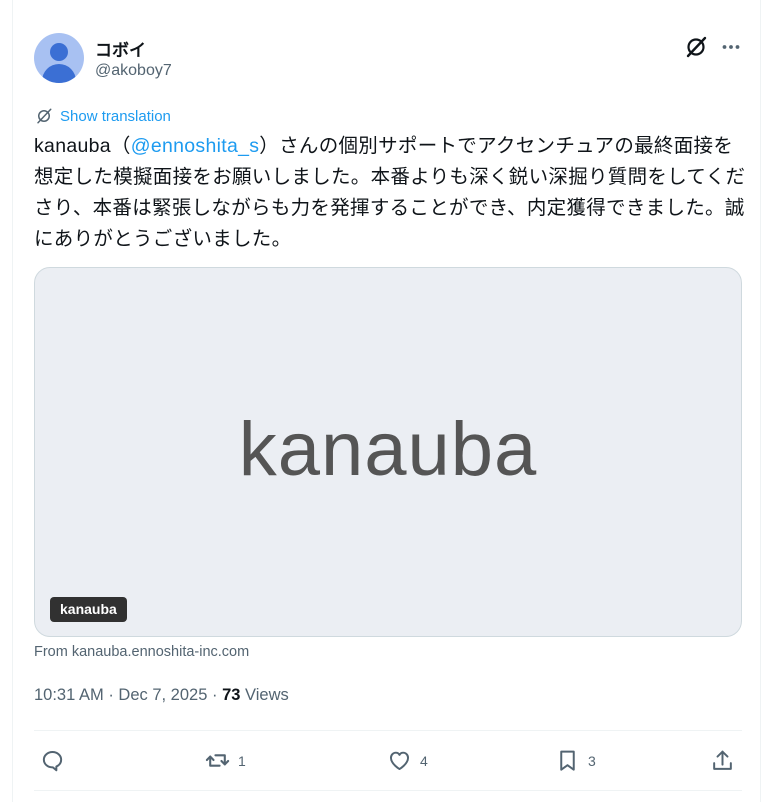 This screenshot has height=802, width=773. What do you see at coordinates (115, 116) in the screenshot?
I see `show-translation-label: Show translation` at bounding box center [115, 116].